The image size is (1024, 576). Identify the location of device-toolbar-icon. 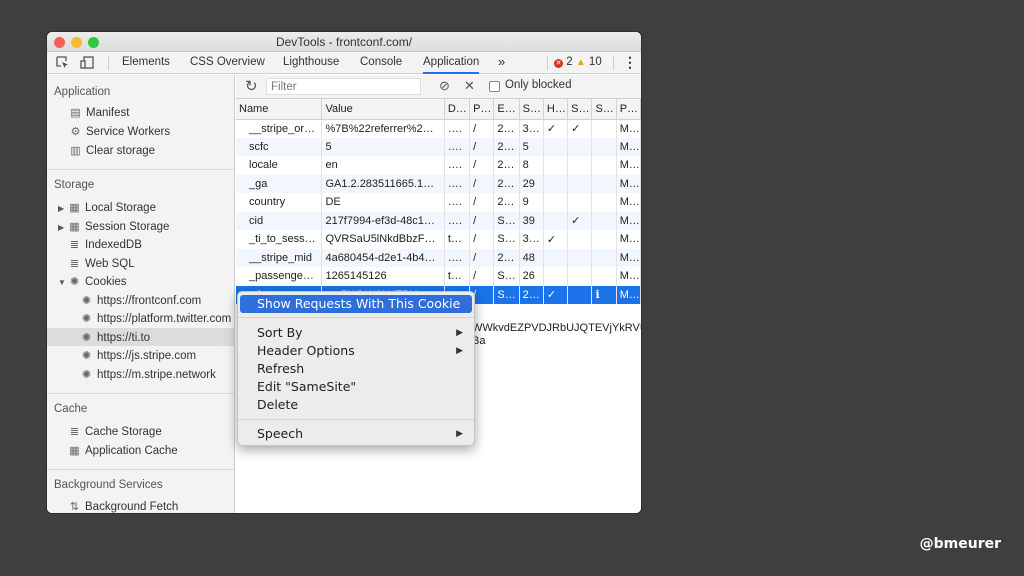
(87, 64).